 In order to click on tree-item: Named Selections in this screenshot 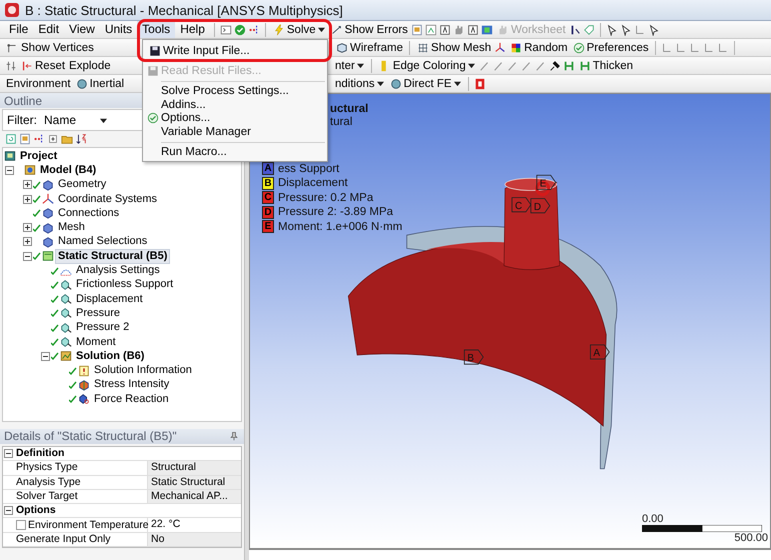, I will do `click(102, 242)`.